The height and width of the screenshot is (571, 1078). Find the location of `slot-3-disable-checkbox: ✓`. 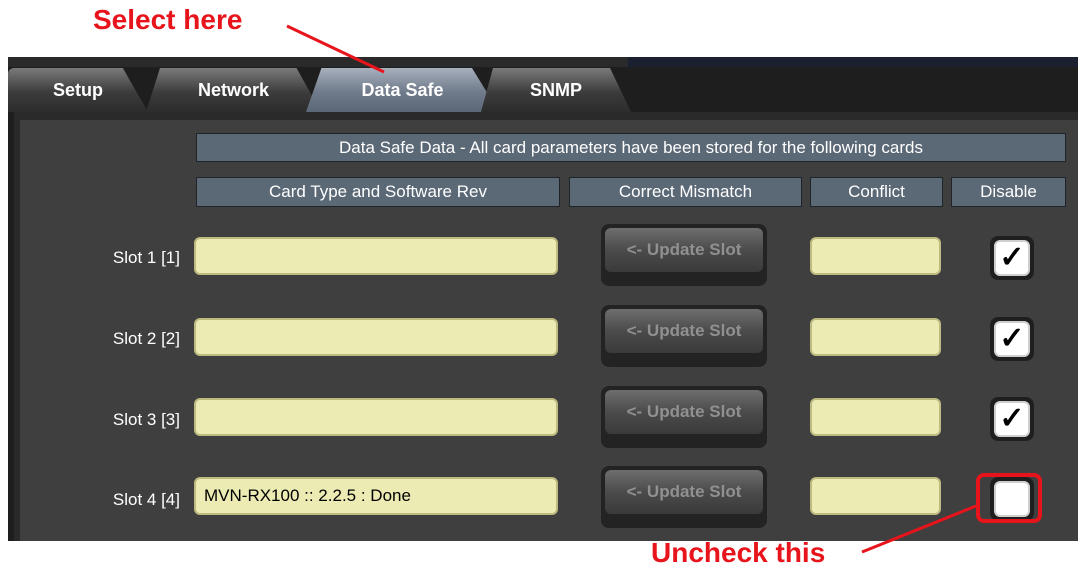

slot-3-disable-checkbox: ✓ is located at coordinates (1012, 419).